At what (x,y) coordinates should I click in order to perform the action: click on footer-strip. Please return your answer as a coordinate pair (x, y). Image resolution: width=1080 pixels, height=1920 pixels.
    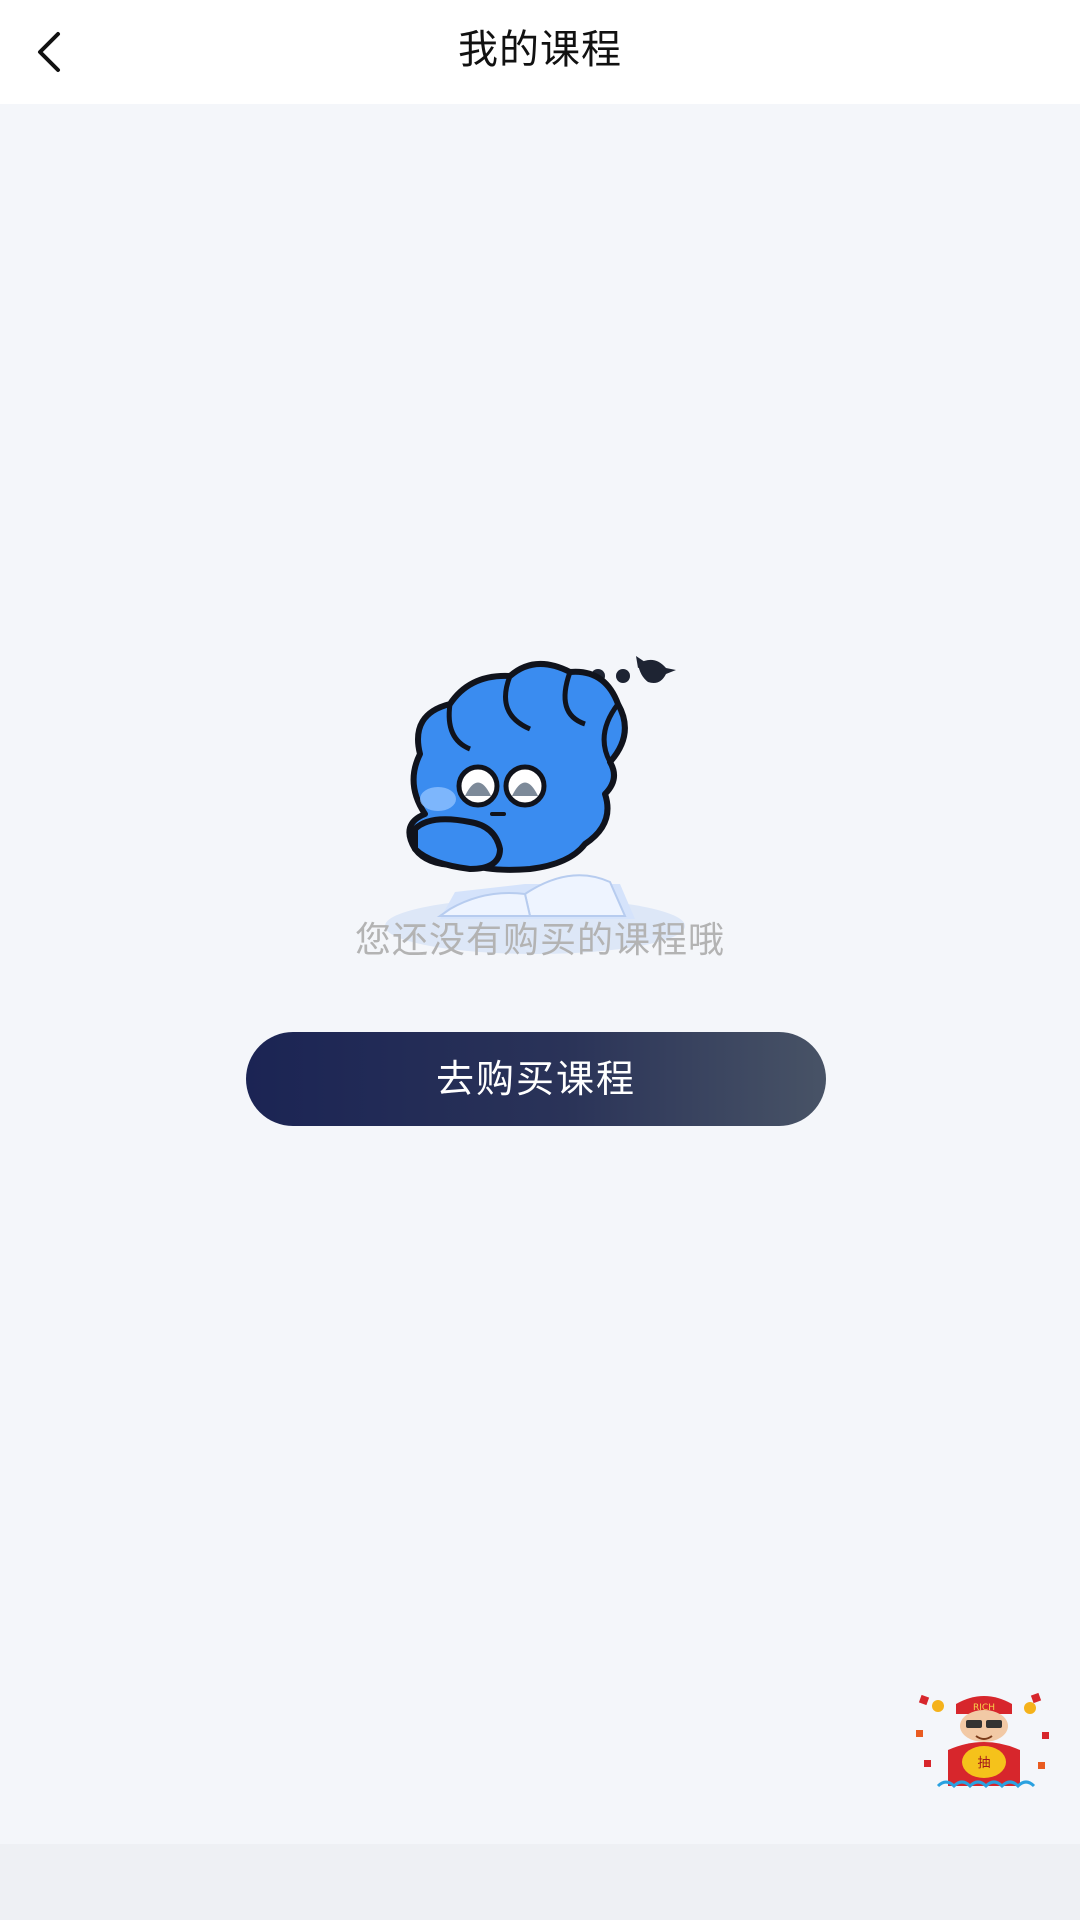
    Looking at the image, I should click on (540, 1882).